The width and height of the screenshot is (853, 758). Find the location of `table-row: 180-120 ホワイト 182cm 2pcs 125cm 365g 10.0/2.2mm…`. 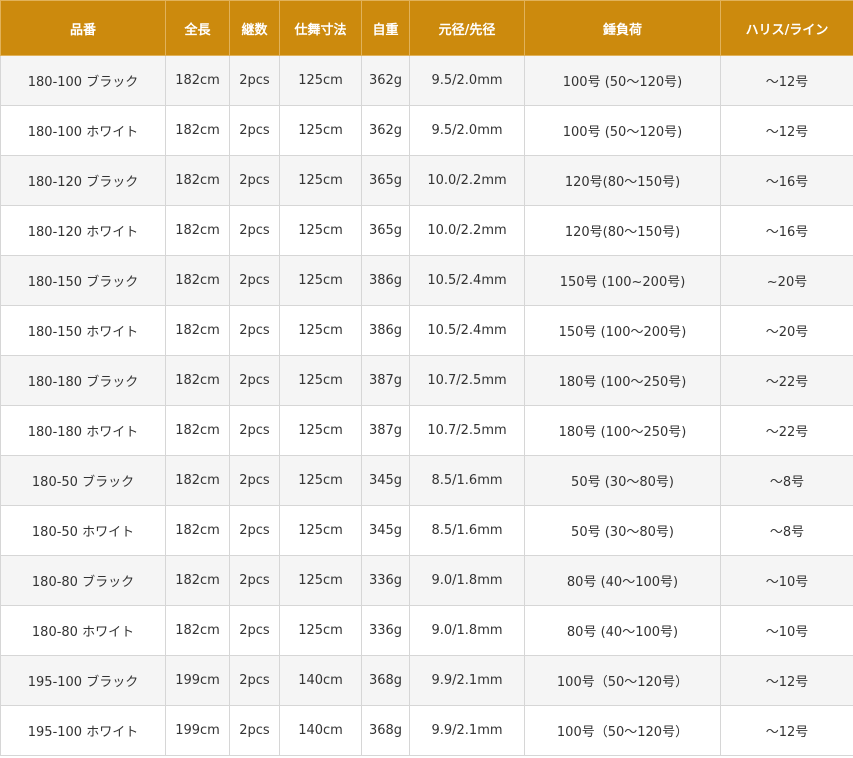

table-row: 180-120 ホワイト 182cm 2pcs 125cm 365g 10.0/2.2mm… is located at coordinates (426, 230).